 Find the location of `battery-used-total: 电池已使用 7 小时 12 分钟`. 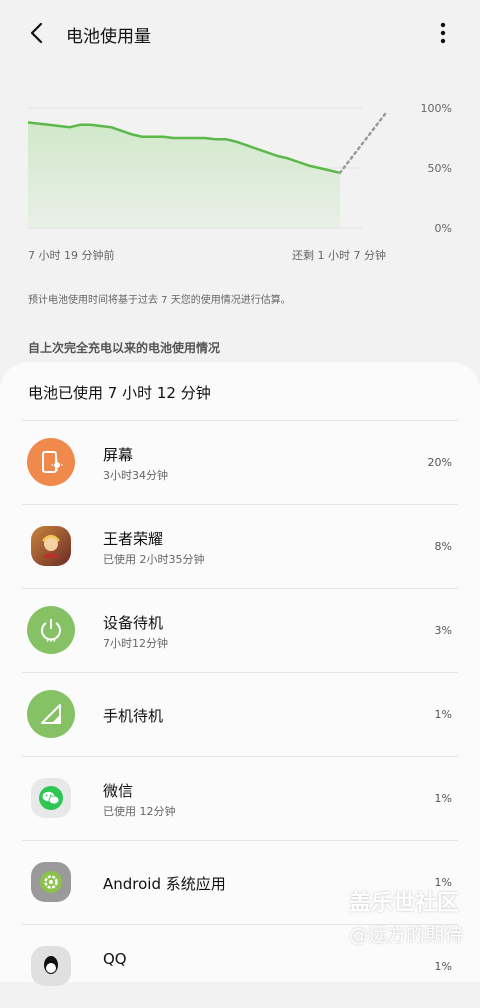

battery-used-total: 电池已使用 7 小时 12 分钟 is located at coordinates (119, 393).